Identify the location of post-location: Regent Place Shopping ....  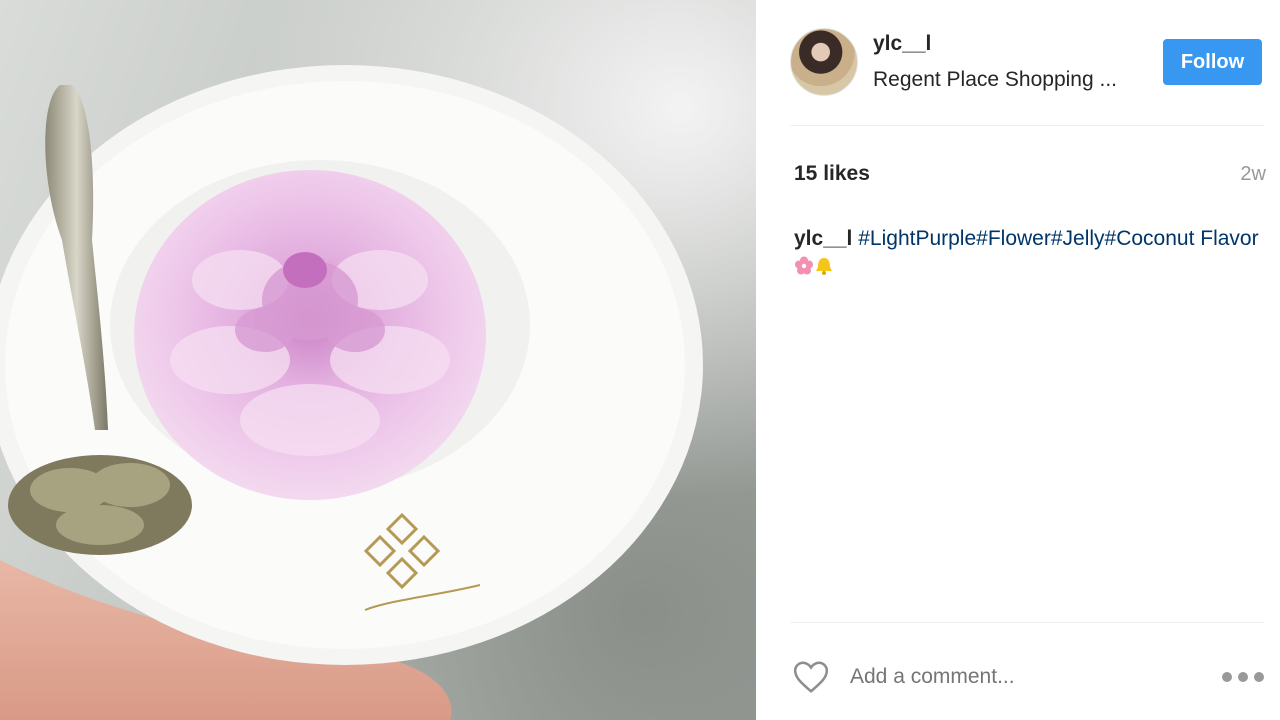
(995, 80).